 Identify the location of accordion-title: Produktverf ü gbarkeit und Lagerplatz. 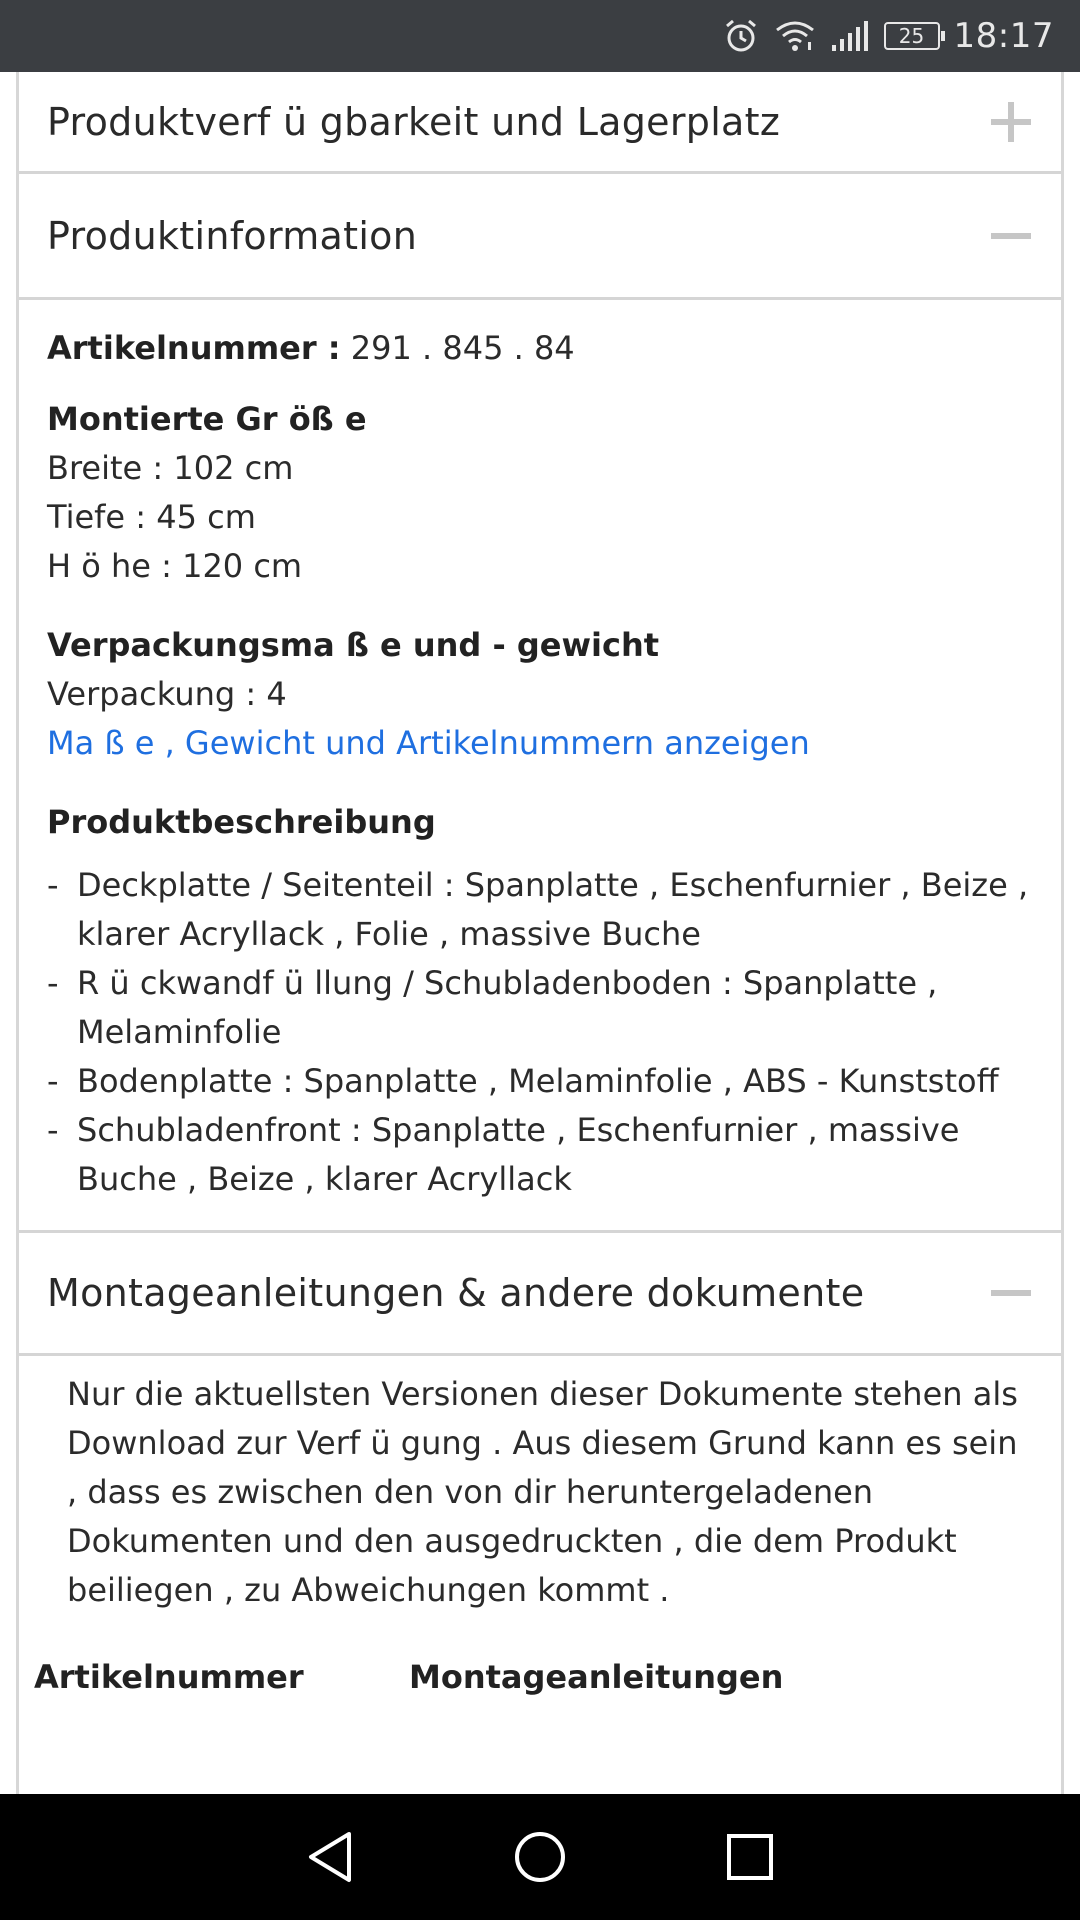
(414, 121).